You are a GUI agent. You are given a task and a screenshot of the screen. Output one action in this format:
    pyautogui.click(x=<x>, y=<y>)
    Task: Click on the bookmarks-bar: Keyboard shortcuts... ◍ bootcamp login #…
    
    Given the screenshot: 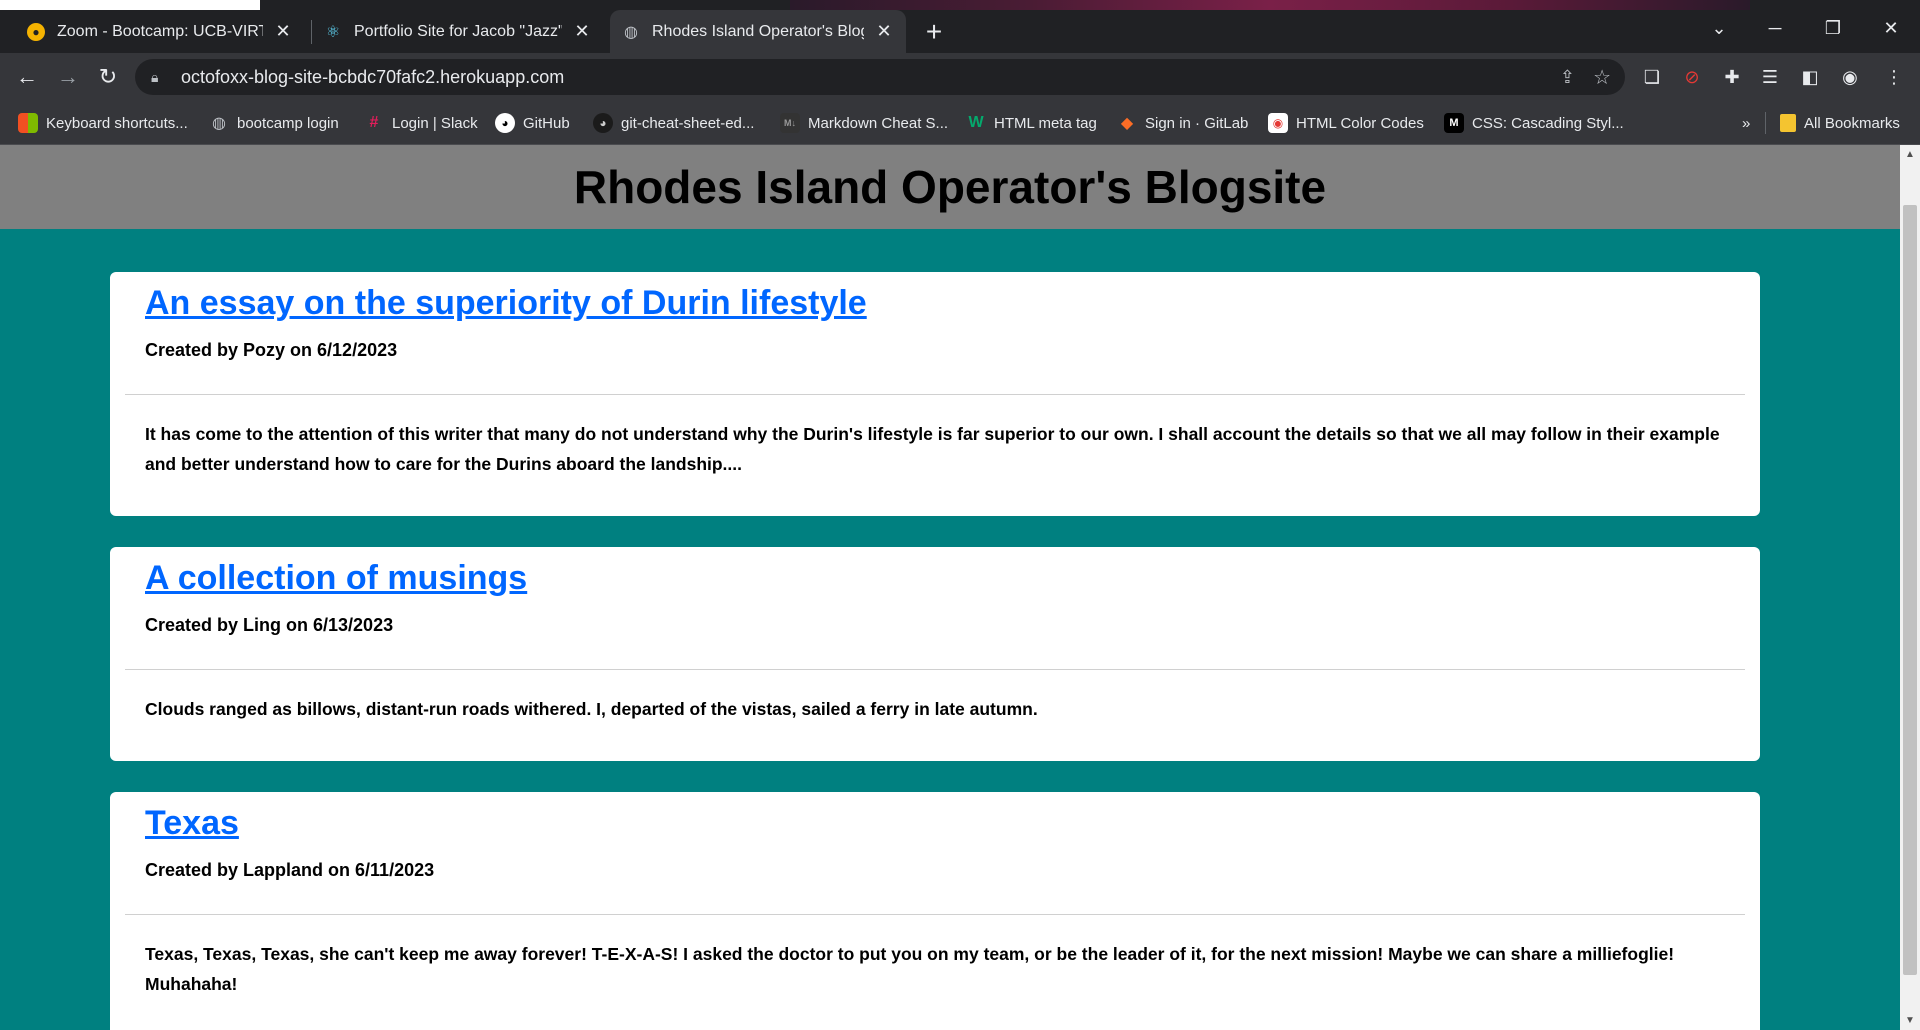 What is the action you would take?
    pyautogui.click(x=960, y=123)
    